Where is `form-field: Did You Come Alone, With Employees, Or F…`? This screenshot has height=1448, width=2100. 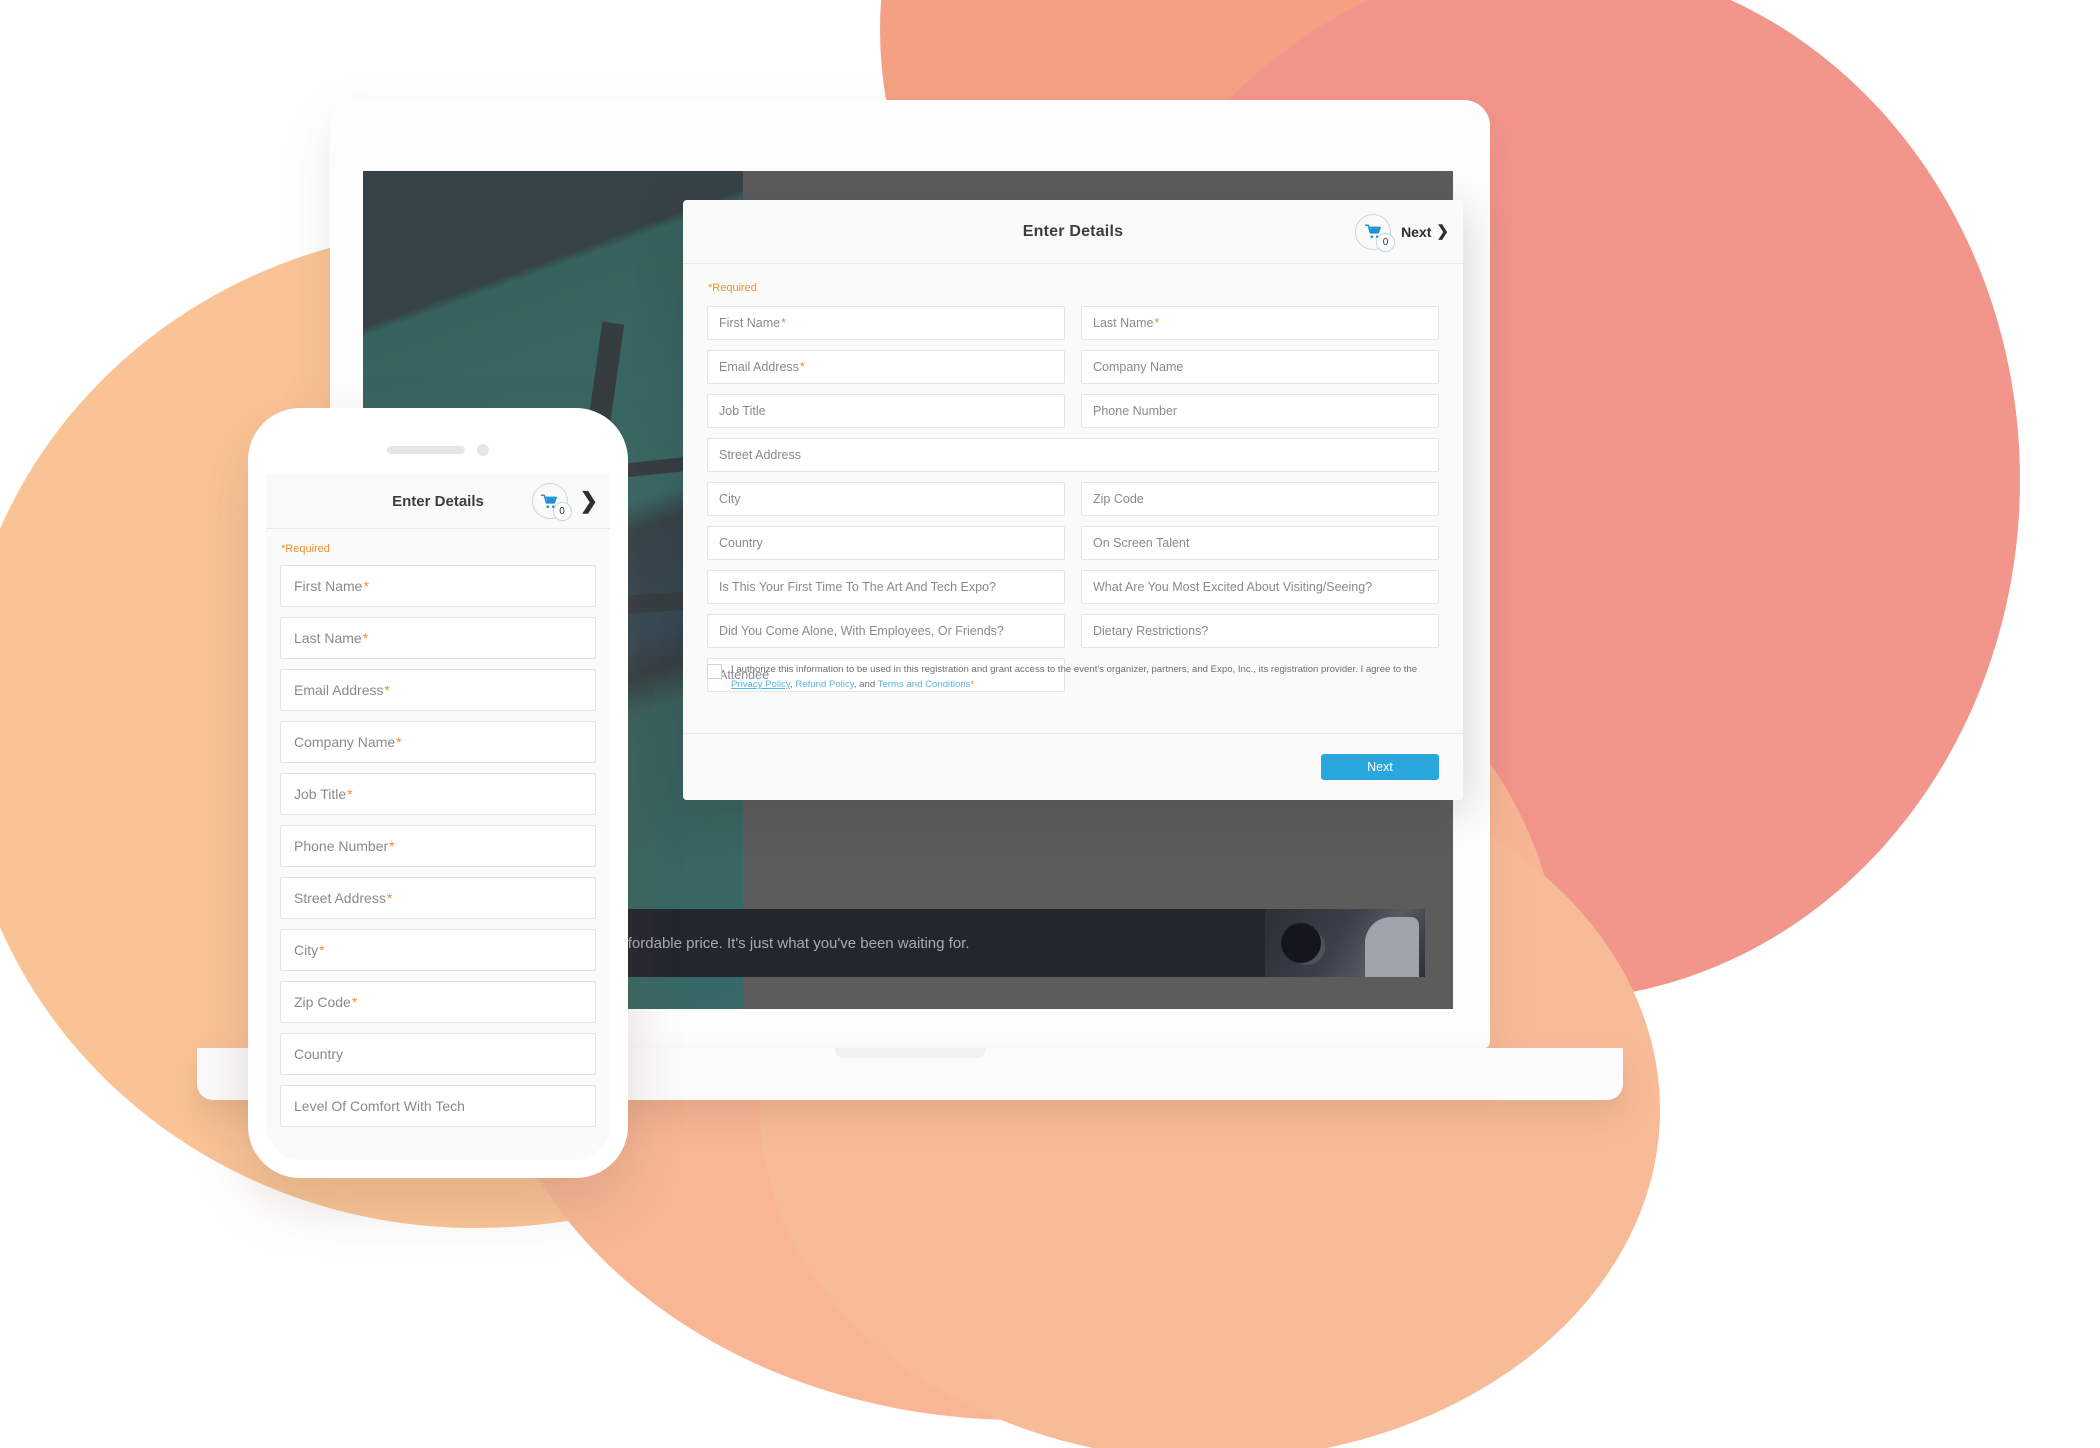
form-field: Did You Come Alone, With Employees, Or F… is located at coordinates (886, 631).